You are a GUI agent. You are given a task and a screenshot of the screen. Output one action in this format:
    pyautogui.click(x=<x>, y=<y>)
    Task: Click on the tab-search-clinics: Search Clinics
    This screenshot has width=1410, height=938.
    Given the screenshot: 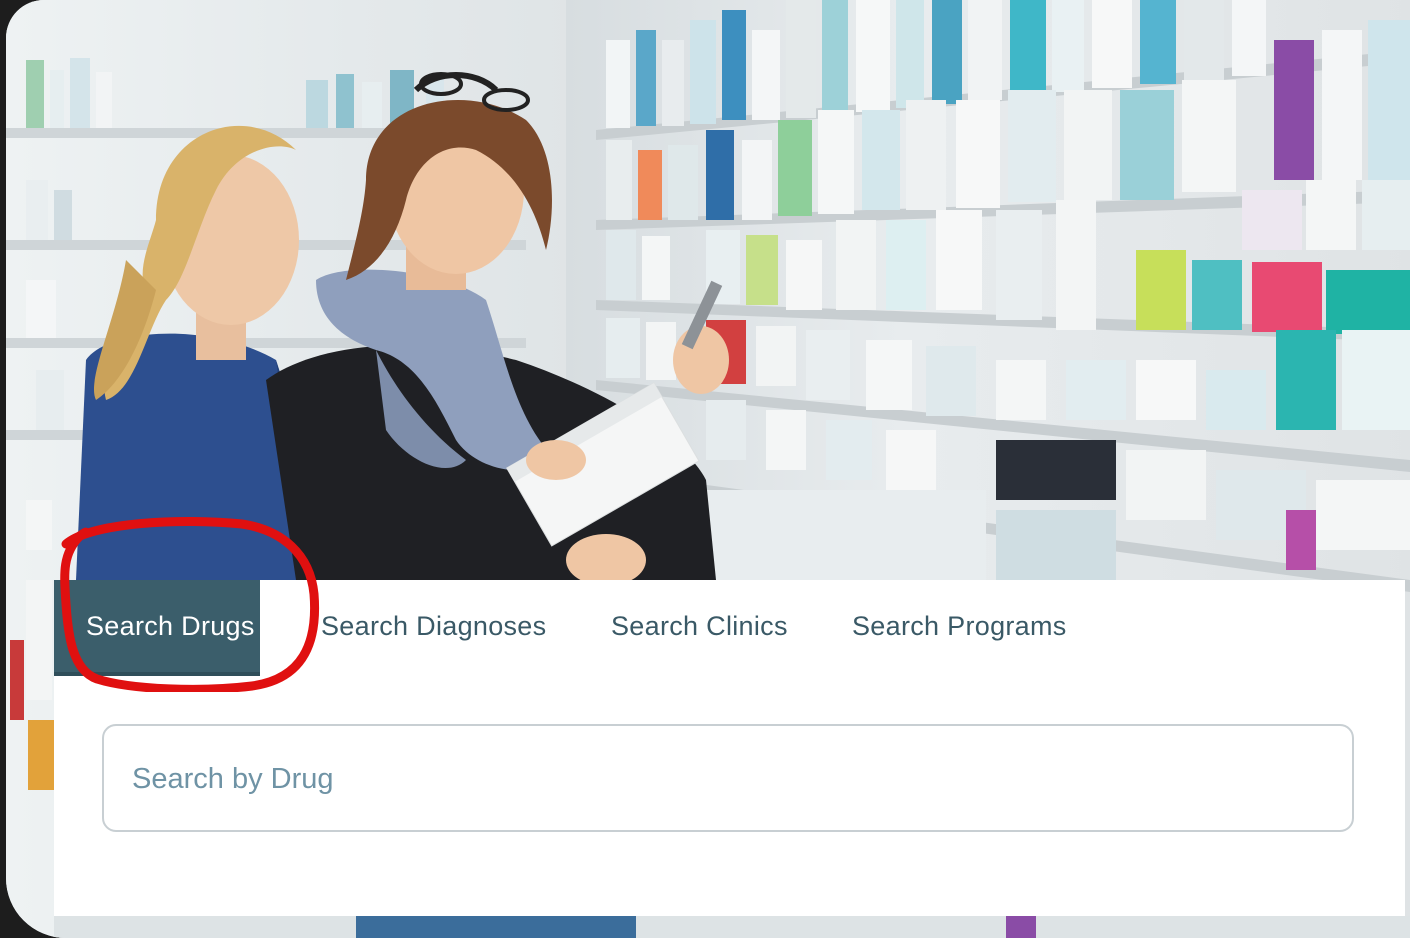 What is the action you would take?
    pyautogui.click(x=699, y=626)
    